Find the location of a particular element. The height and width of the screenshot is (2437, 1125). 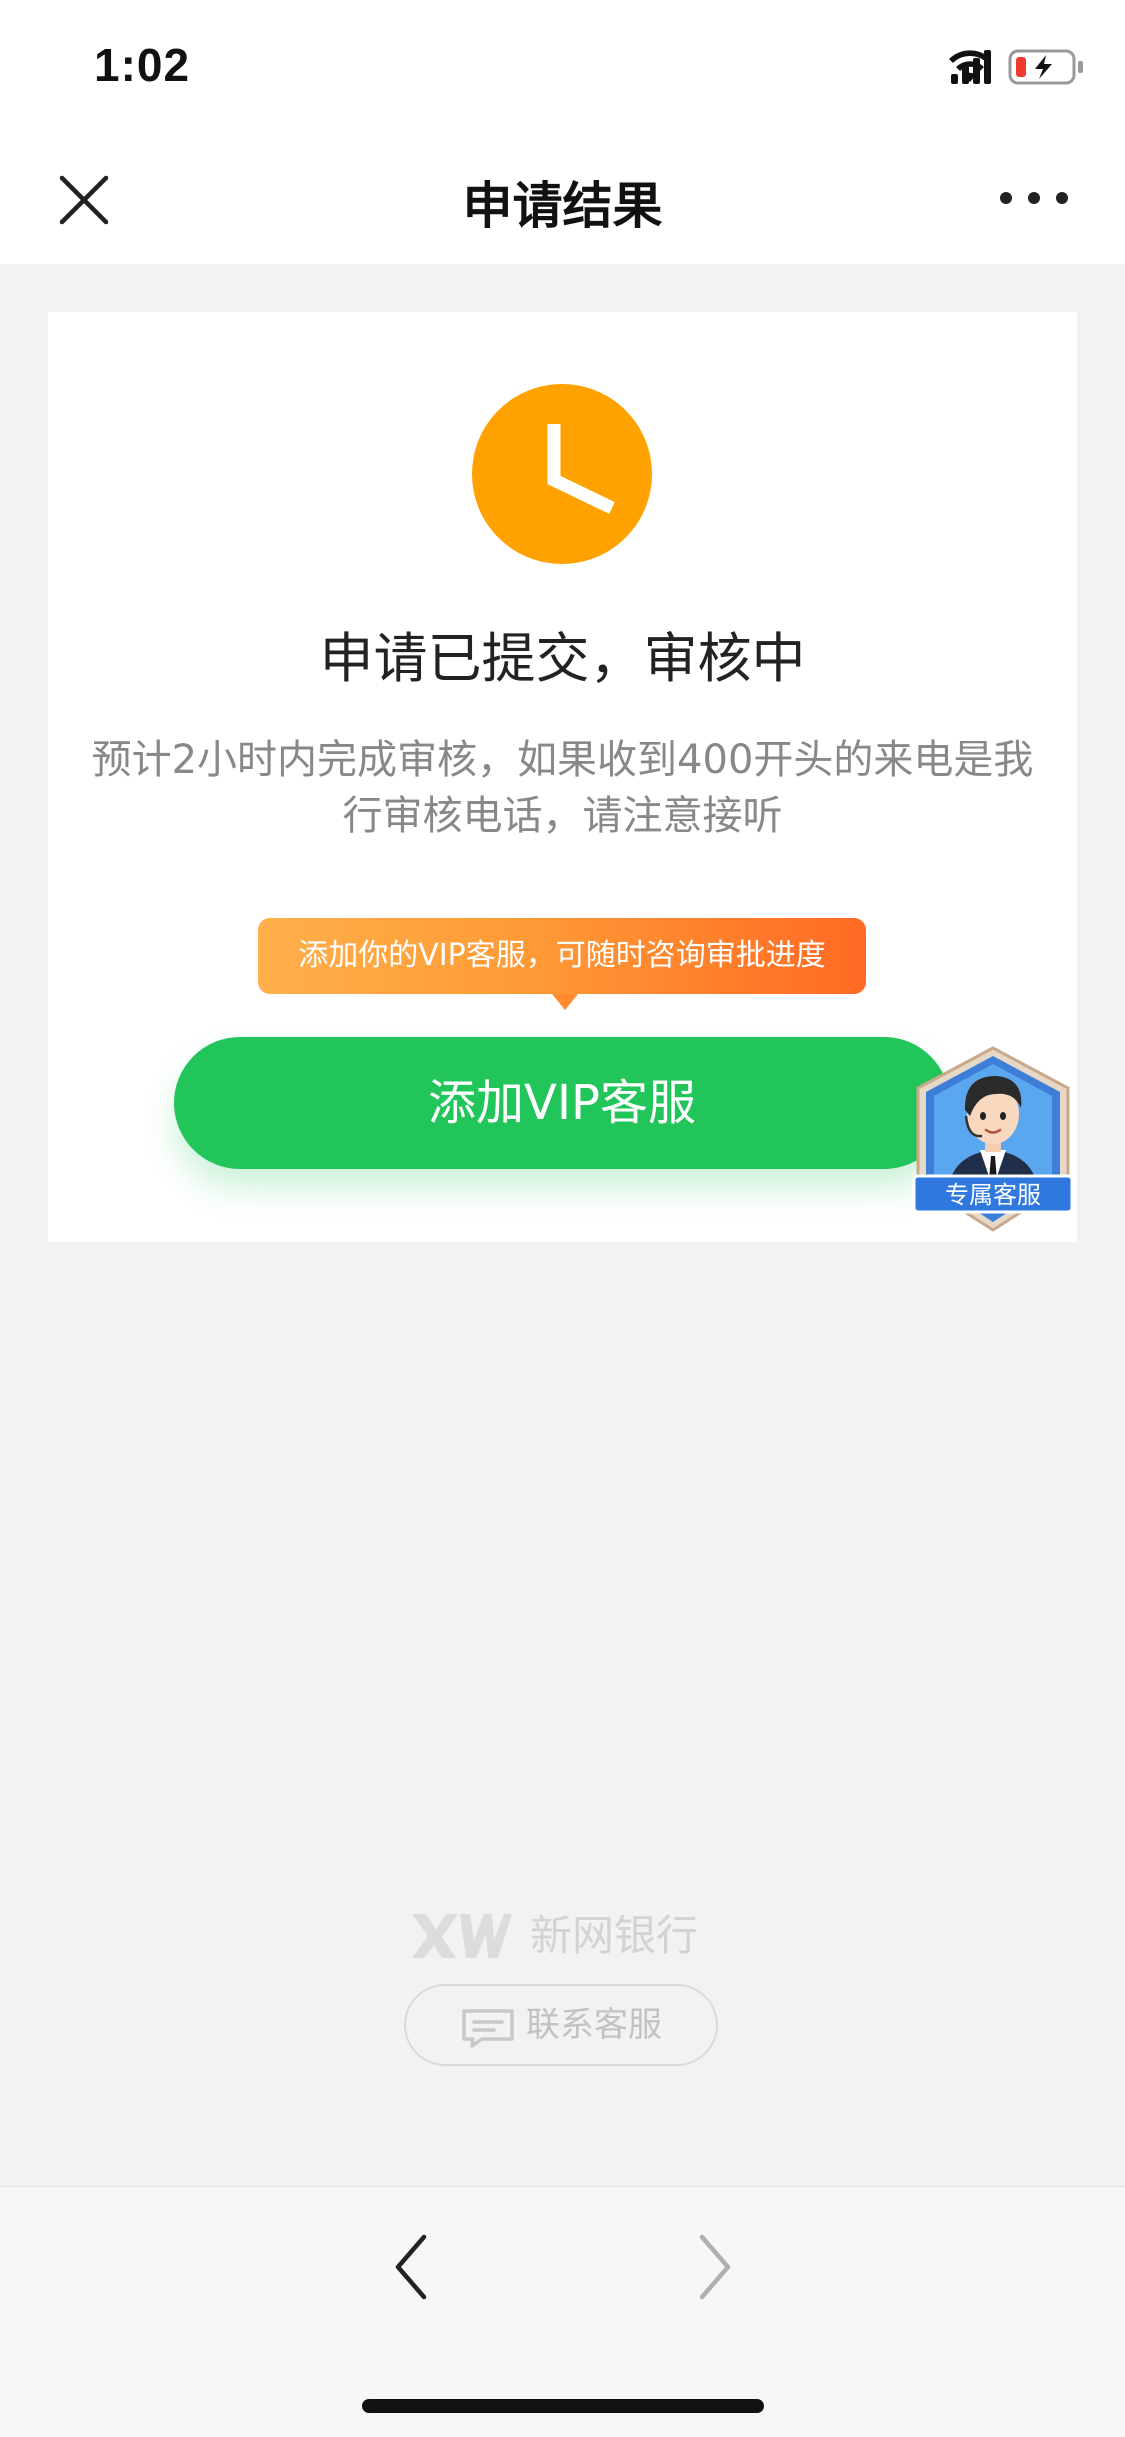

brand-logo-icon is located at coordinates (462, 1936).